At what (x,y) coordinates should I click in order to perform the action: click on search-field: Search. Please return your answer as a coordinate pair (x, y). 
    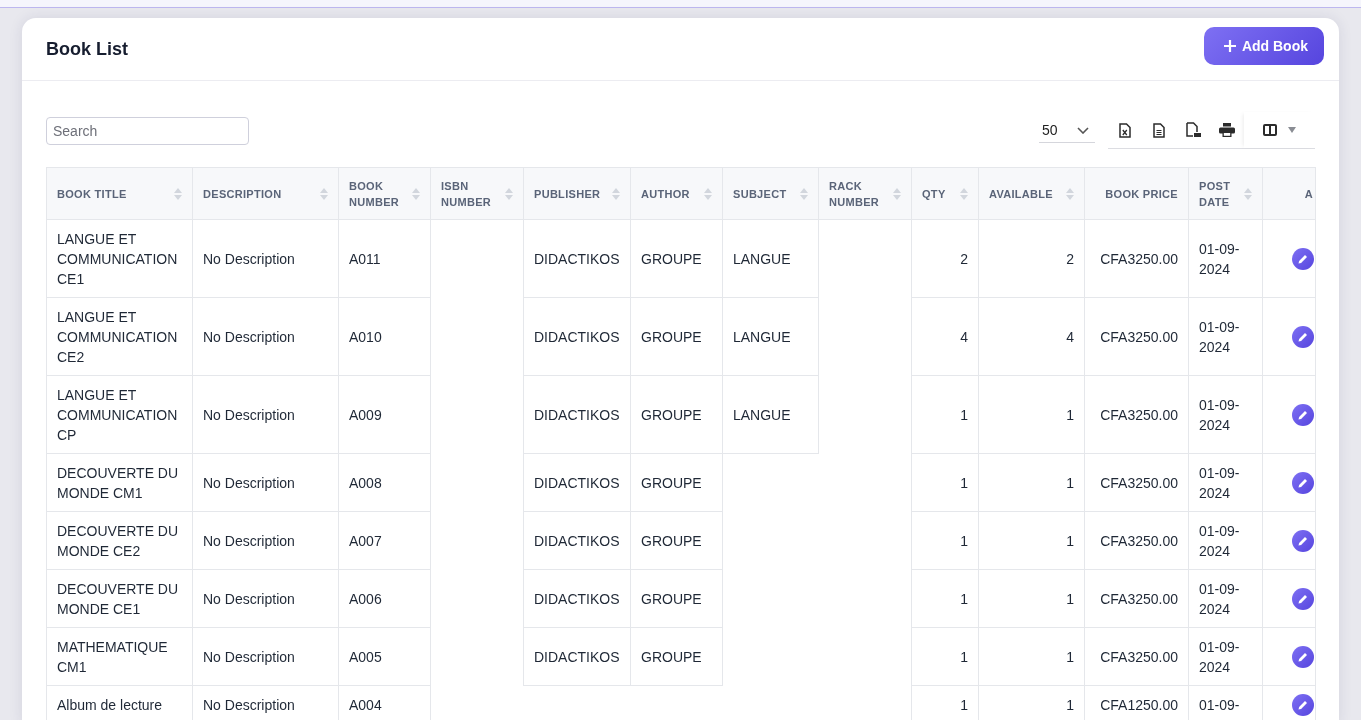
    Looking at the image, I should click on (147, 130).